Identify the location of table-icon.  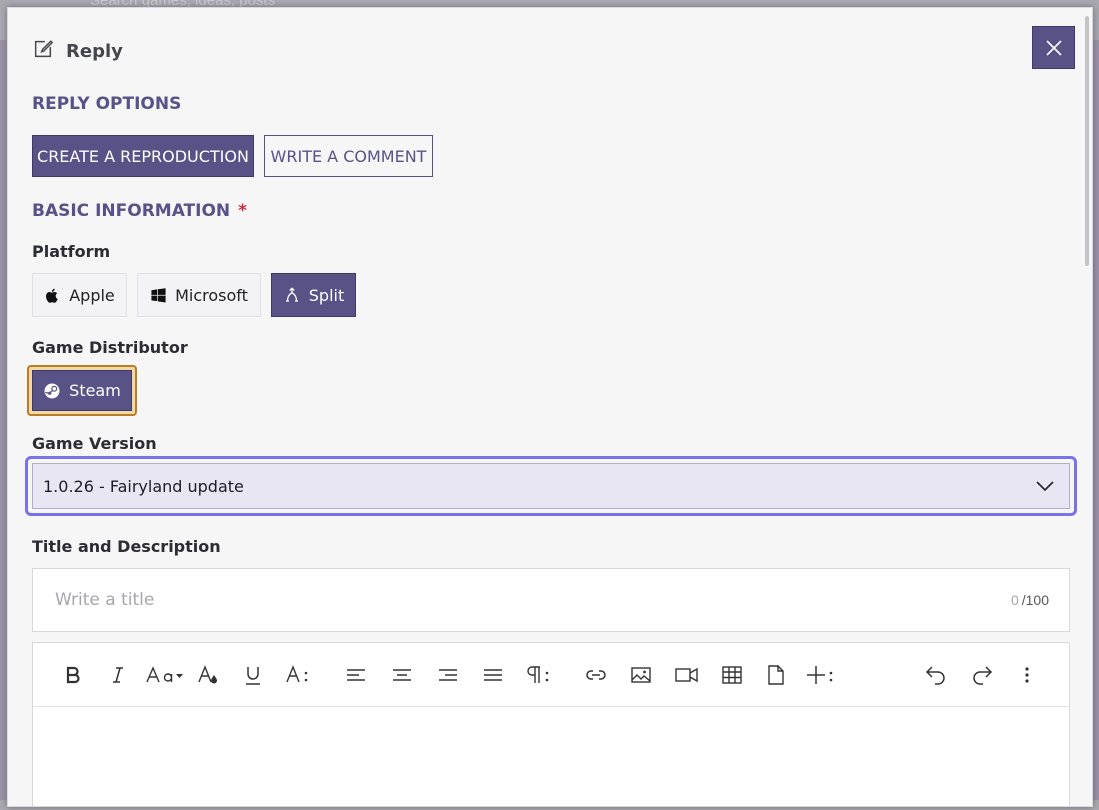
(732, 675).